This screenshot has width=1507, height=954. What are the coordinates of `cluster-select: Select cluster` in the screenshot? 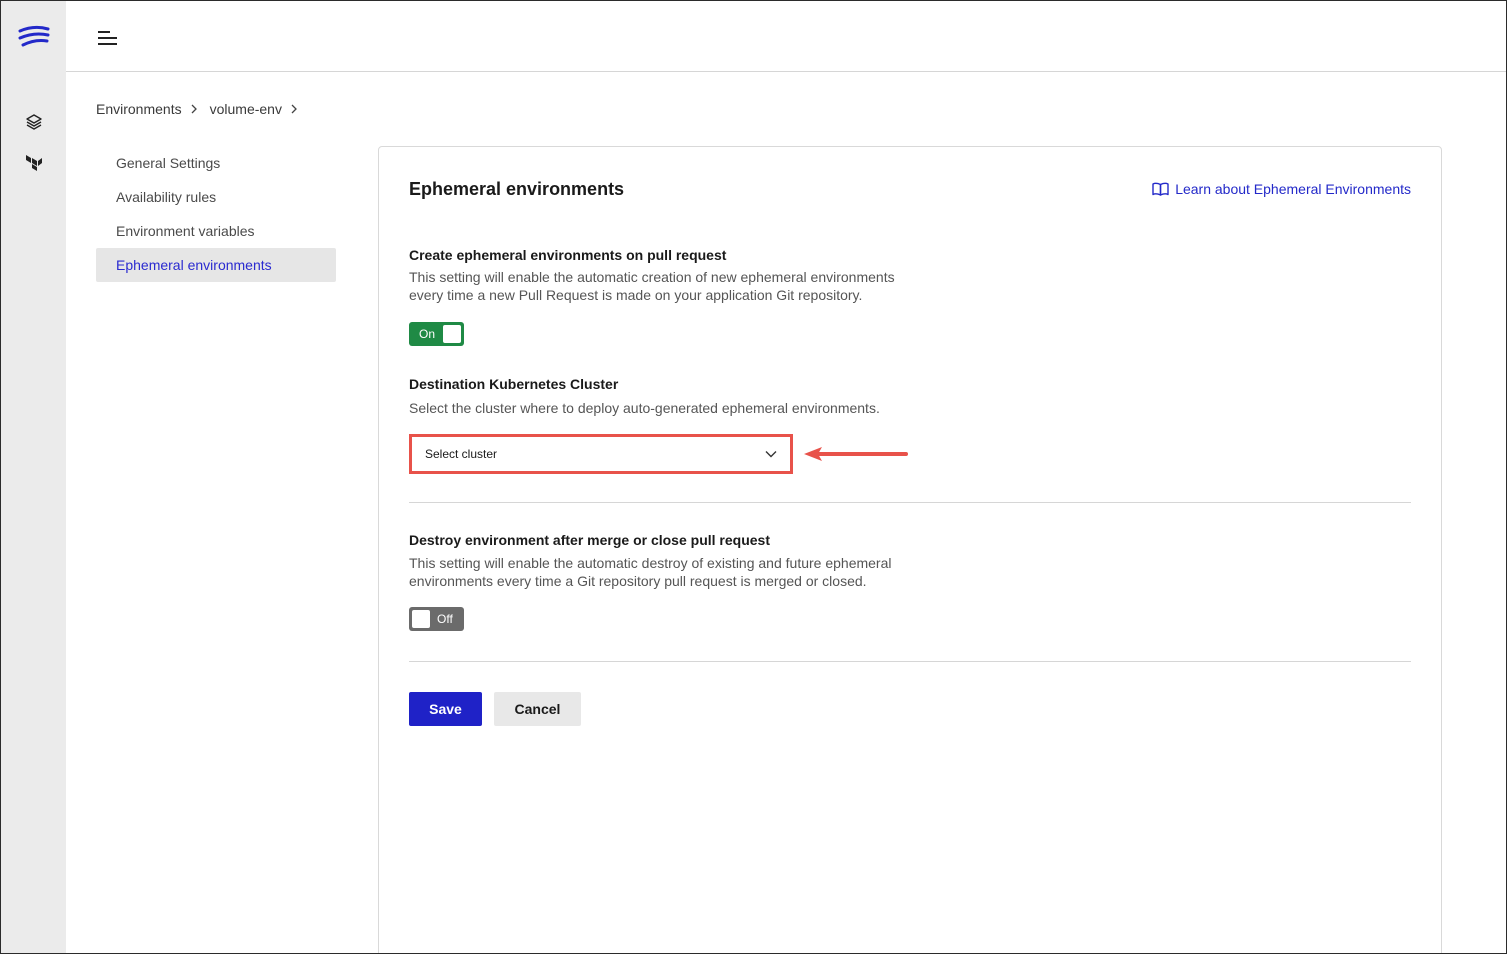 It's located at (601, 454).